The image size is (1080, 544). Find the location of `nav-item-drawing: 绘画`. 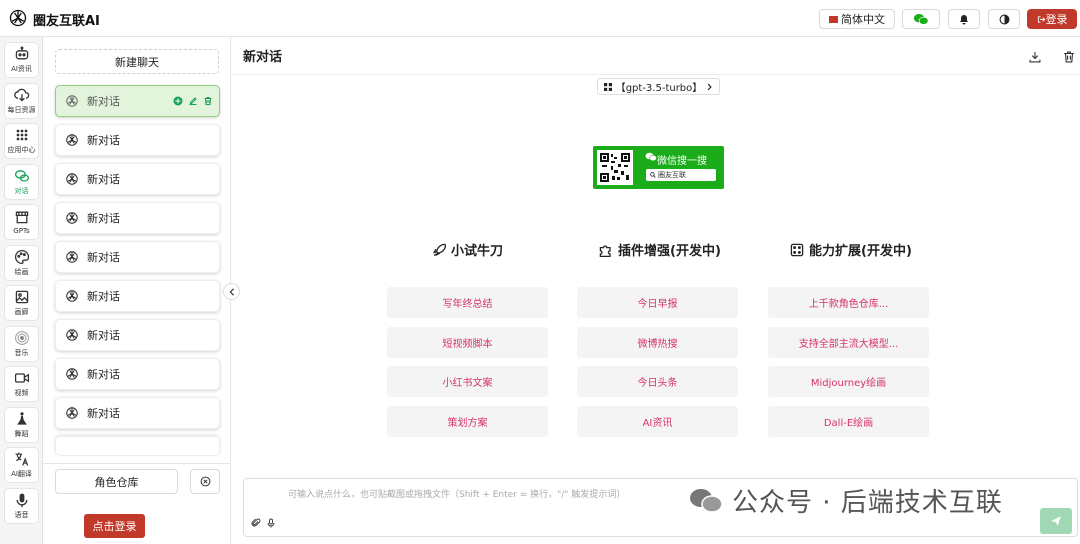

nav-item-drawing: 绘画 is located at coordinates (21, 263).